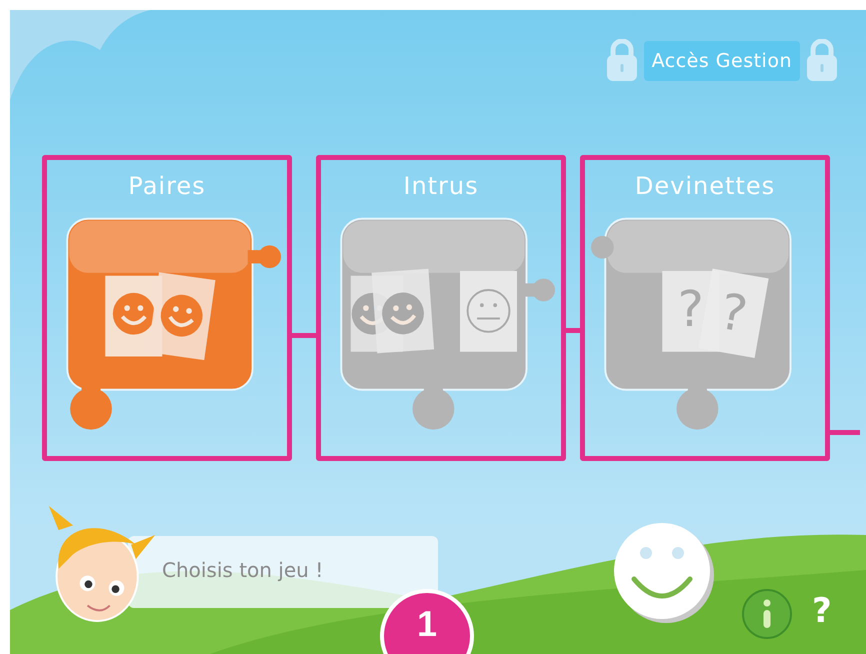 The width and height of the screenshot is (866, 654). Describe the element at coordinates (705, 308) in the screenshot. I see `game-card: Devinettes ? ?` at that location.